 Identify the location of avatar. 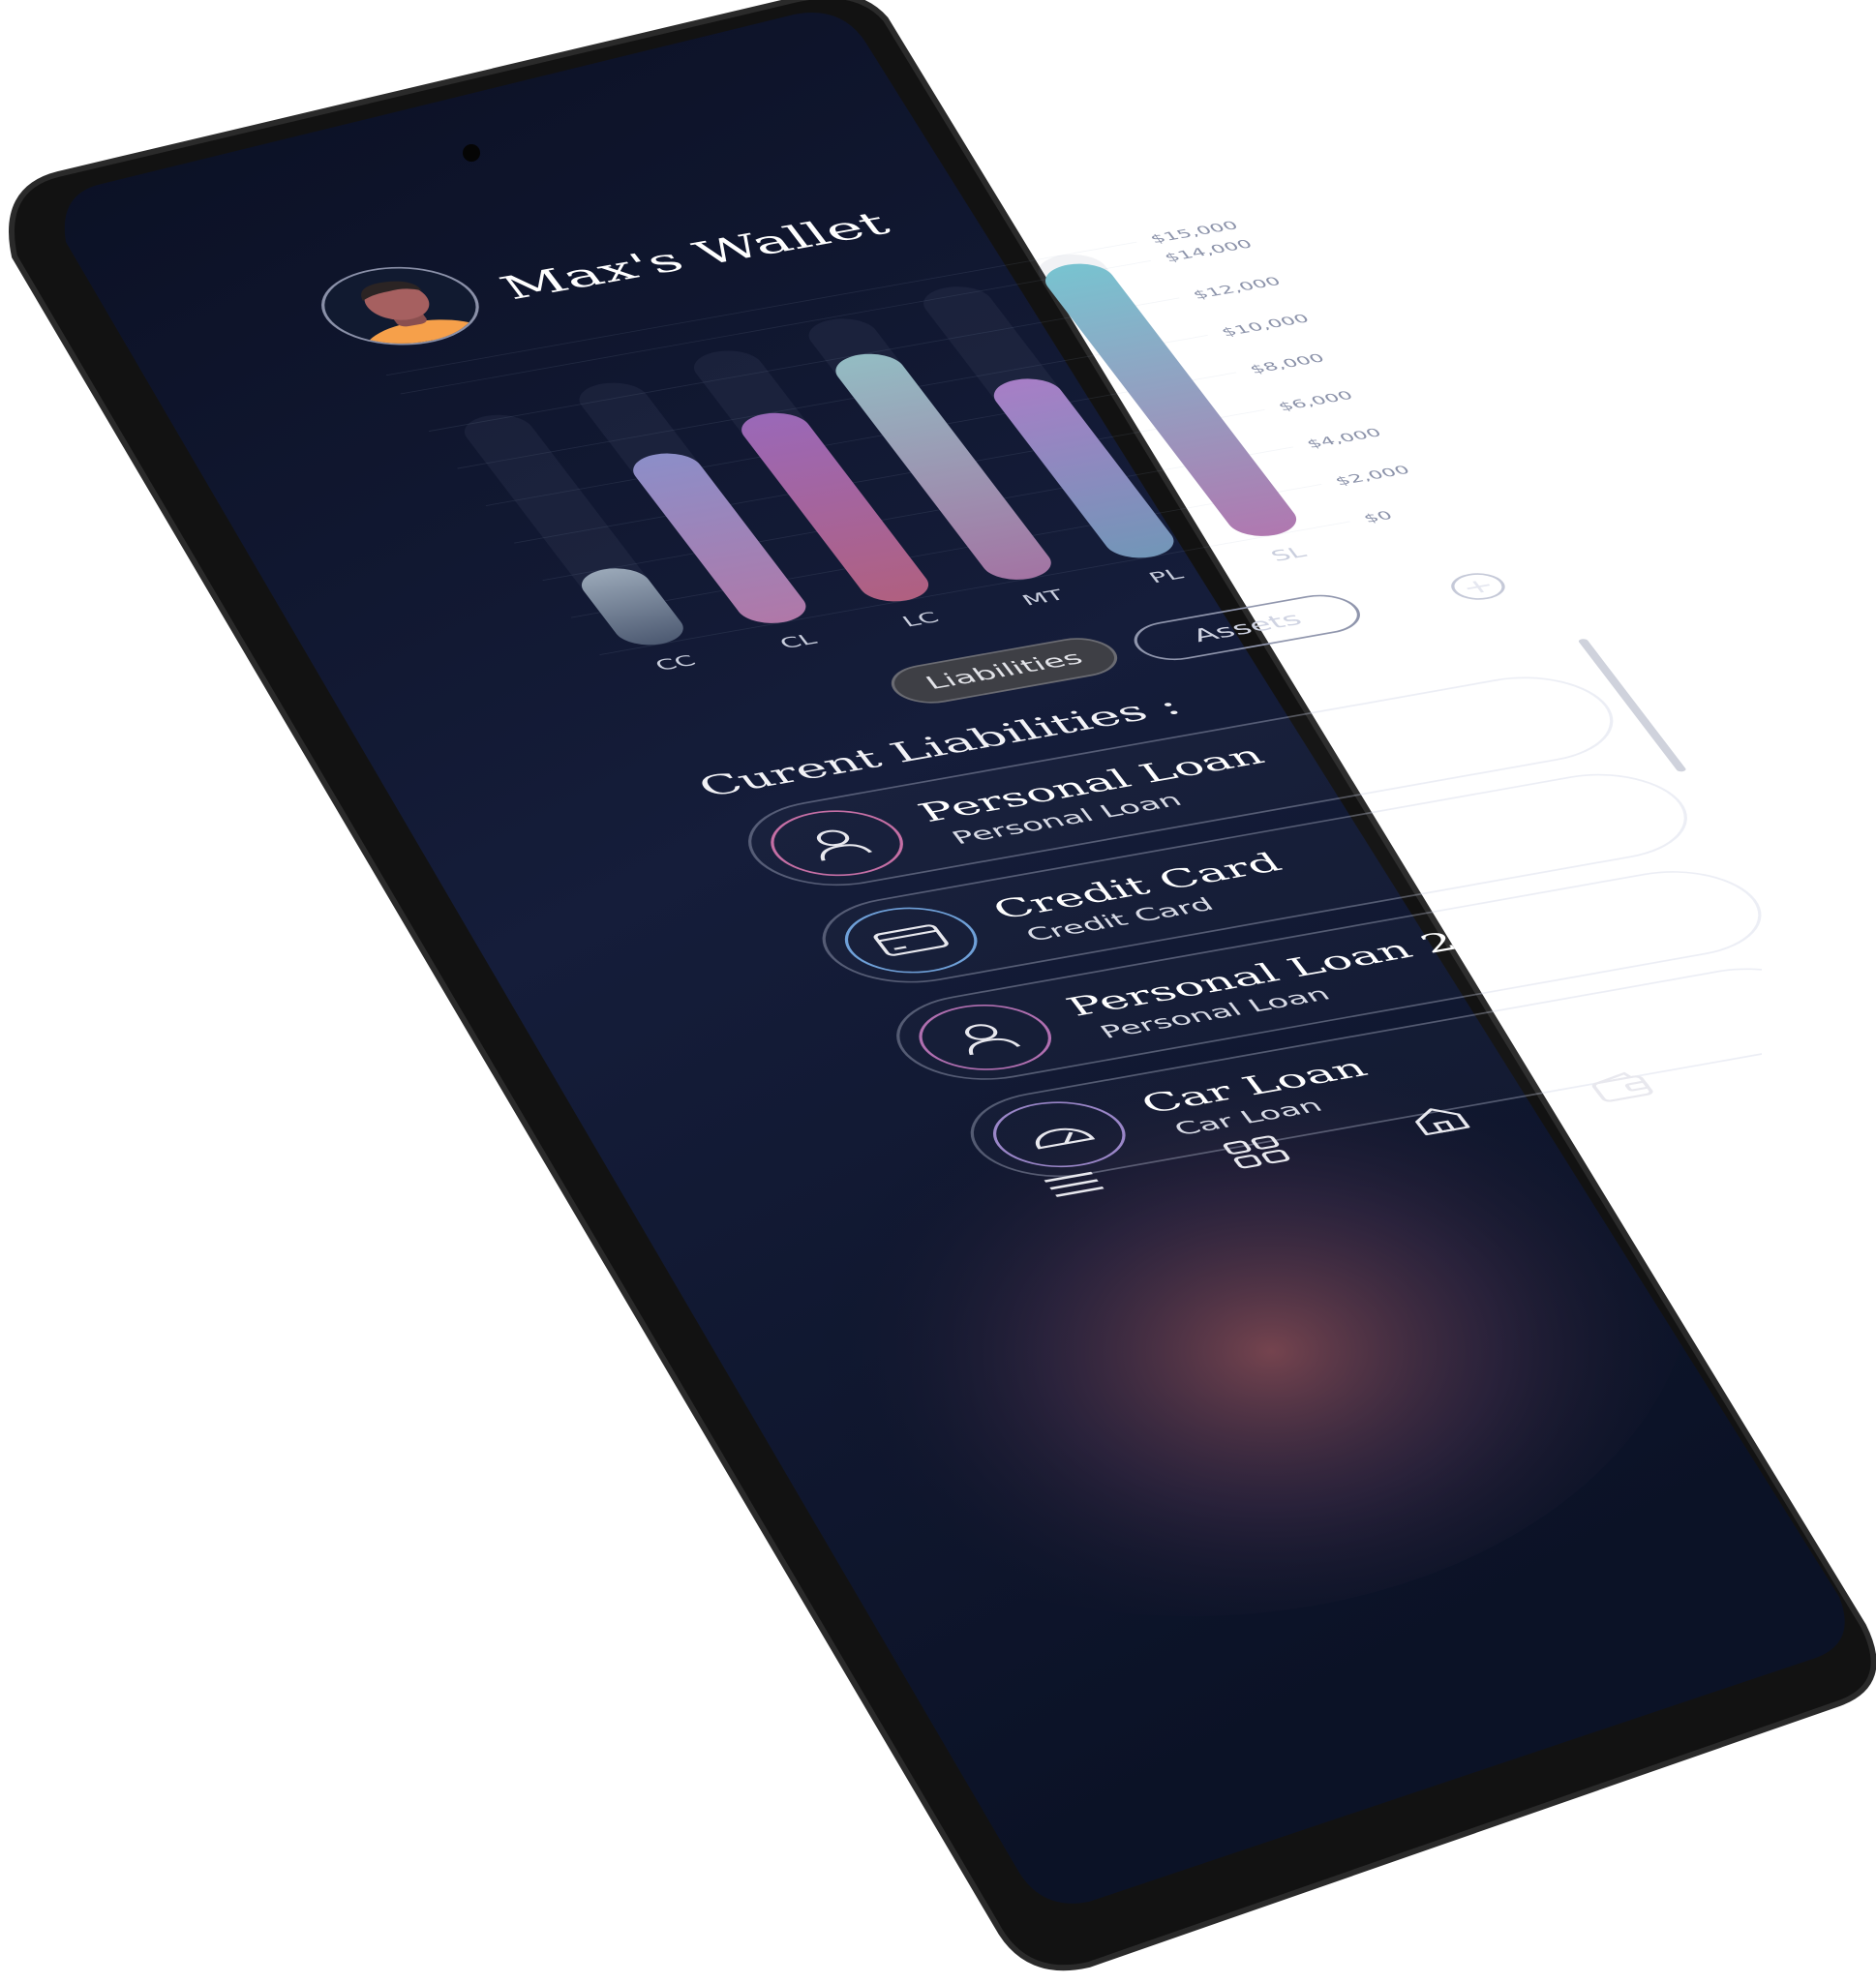
(400, 306).